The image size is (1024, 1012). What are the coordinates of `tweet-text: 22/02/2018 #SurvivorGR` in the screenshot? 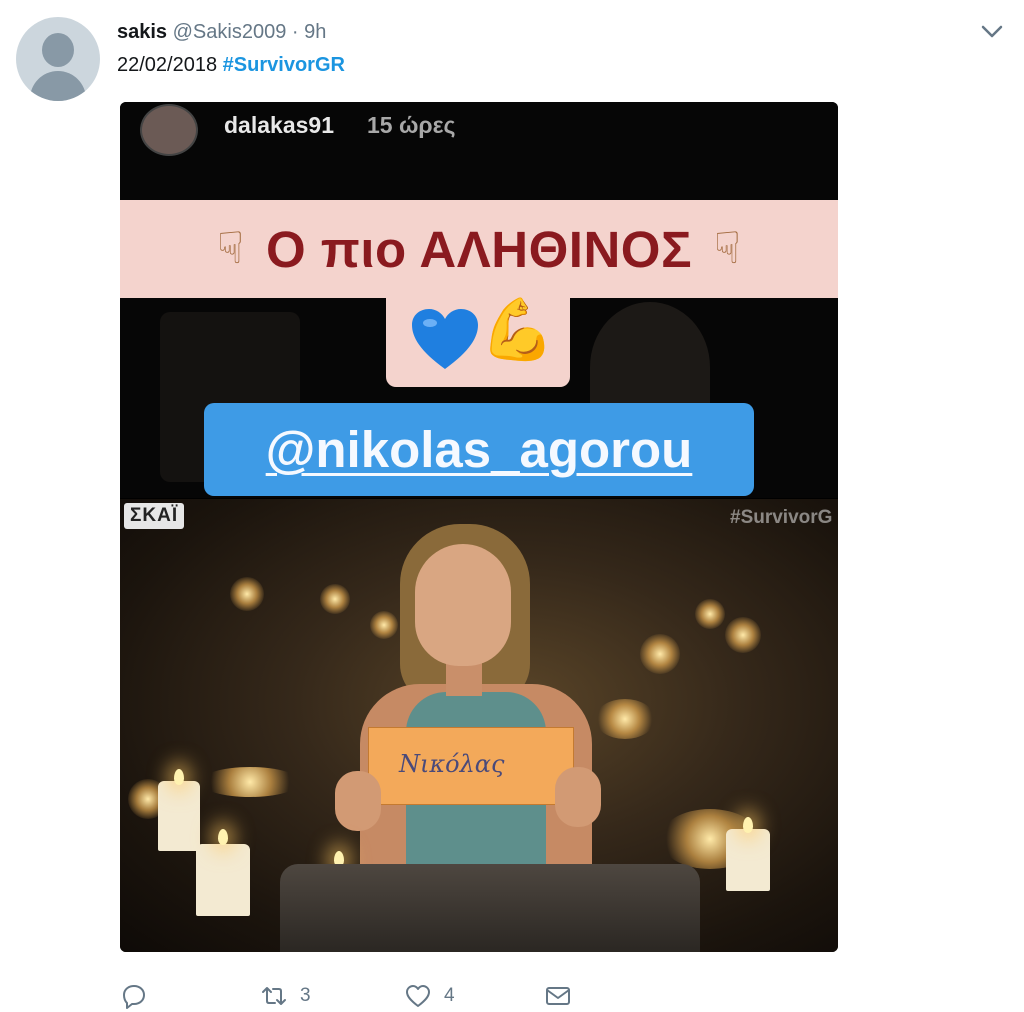 It's located at (231, 65).